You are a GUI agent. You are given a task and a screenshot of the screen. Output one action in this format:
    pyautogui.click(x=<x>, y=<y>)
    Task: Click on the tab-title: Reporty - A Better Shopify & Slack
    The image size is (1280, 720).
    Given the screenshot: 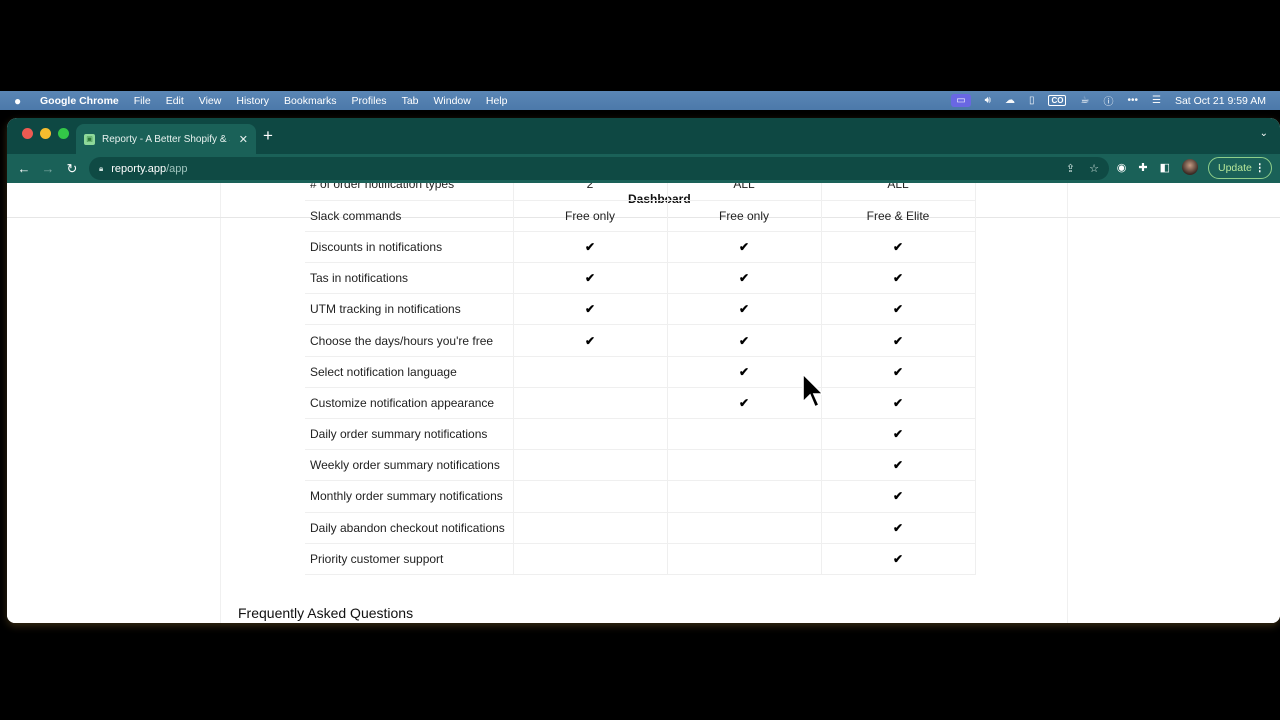 What is the action you would take?
    pyautogui.click(x=166, y=139)
    